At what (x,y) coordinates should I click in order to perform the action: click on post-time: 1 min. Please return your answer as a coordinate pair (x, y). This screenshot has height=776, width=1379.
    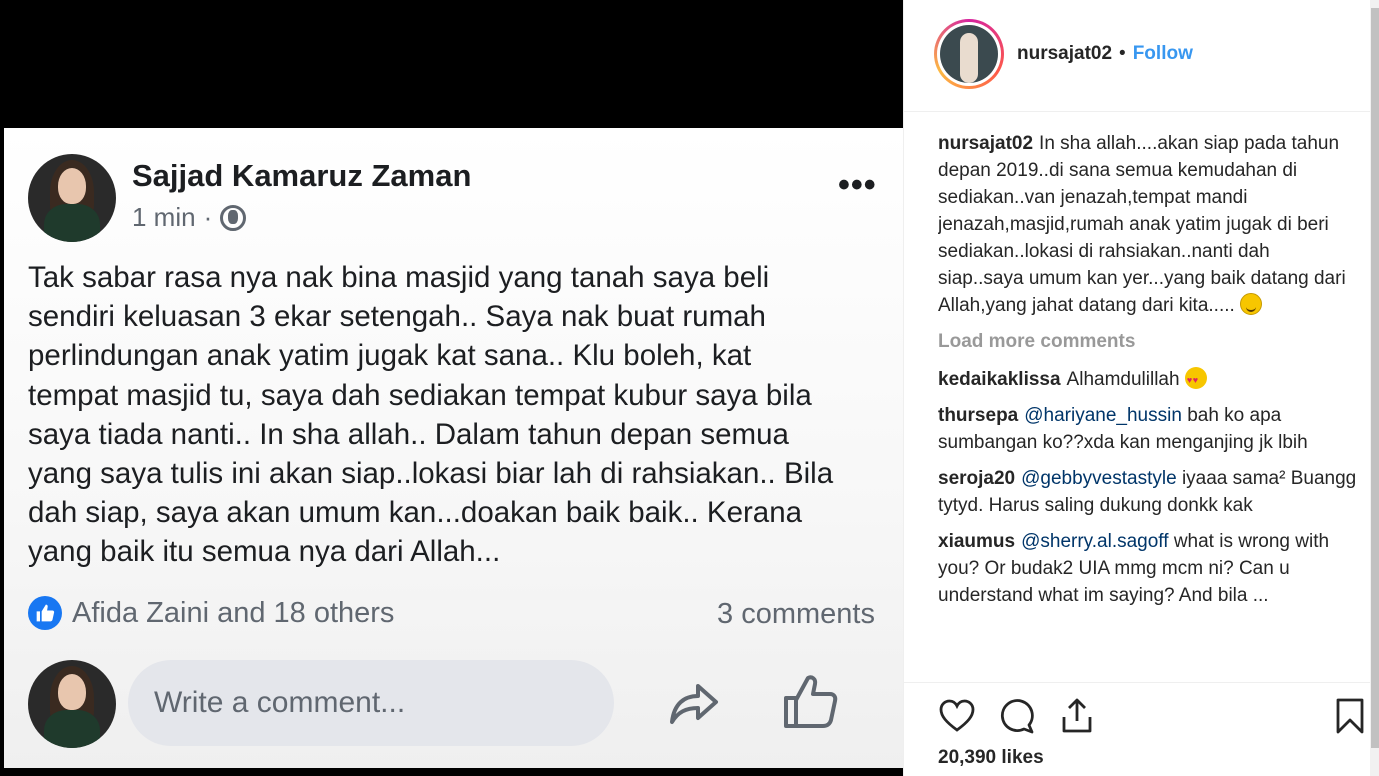
    Looking at the image, I should click on (164, 217).